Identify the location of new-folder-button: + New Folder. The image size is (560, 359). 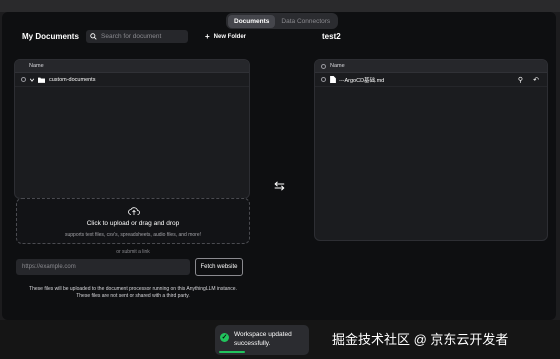
(225, 36).